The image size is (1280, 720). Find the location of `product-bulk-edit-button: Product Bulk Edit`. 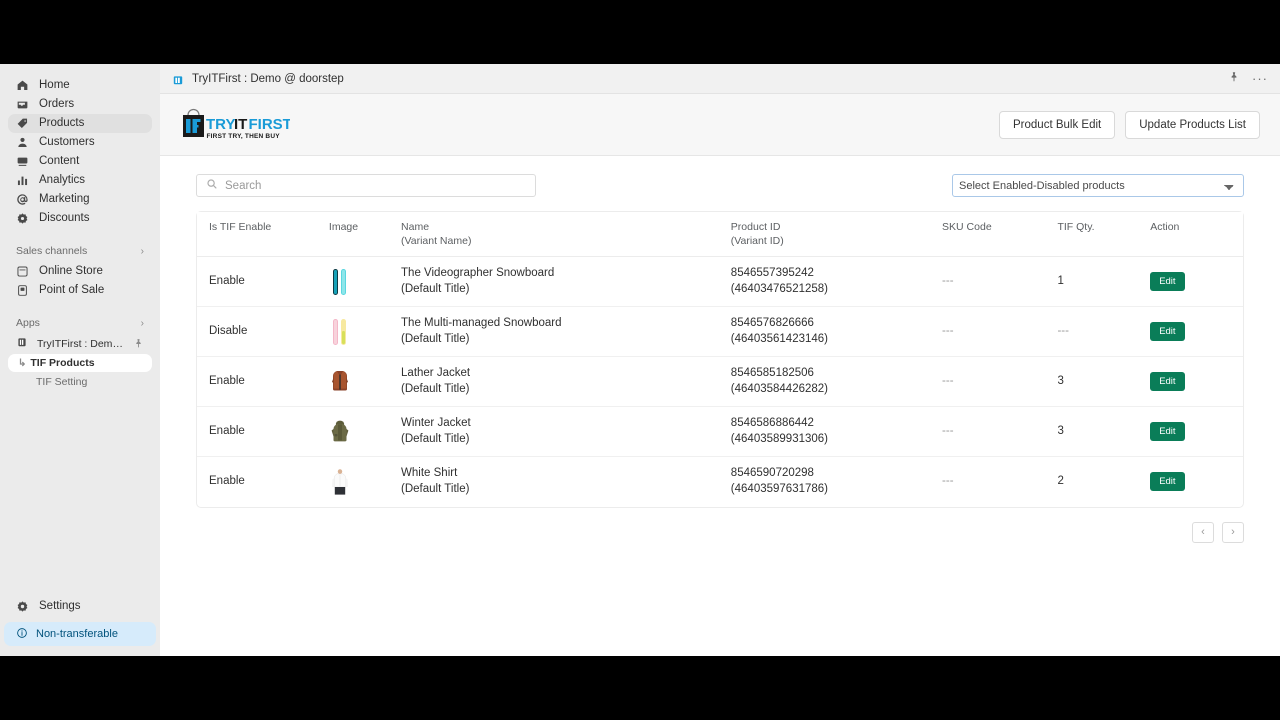

product-bulk-edit-button: Product Bulk Edit is located at coordinates (1057, 124).